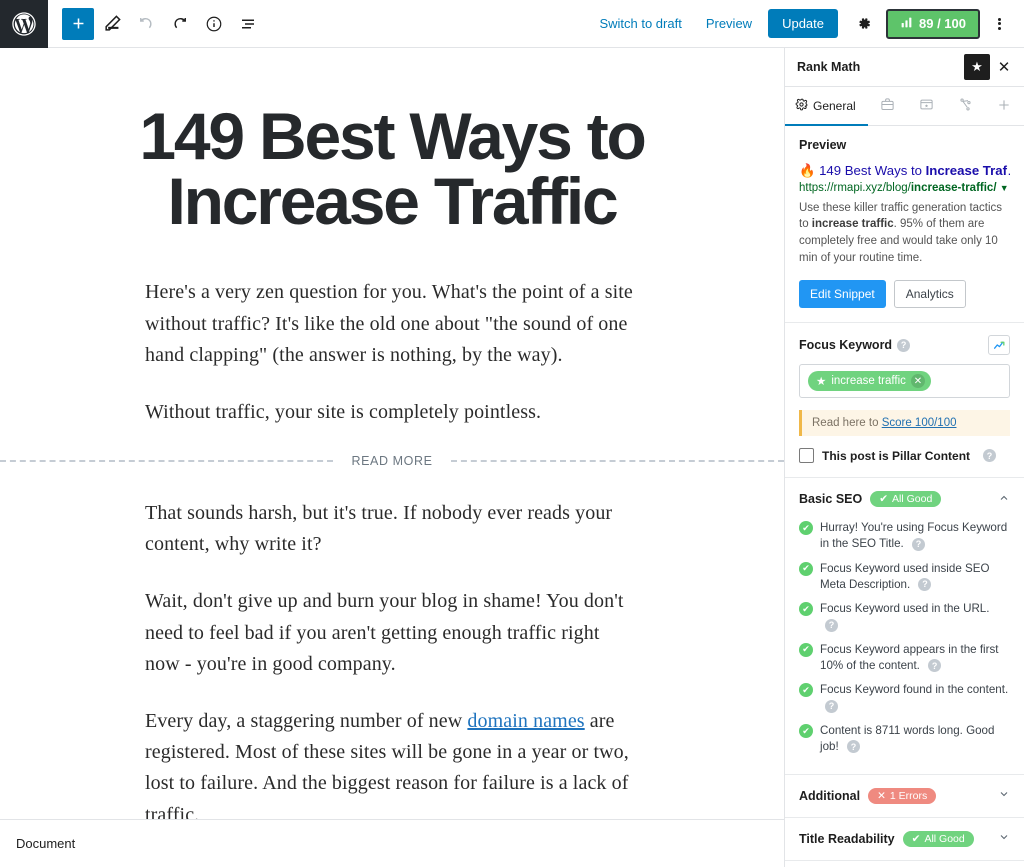  What do you see at coordinates (392, 168) in the screenshot?
I see `post-title: 149 Best Ways to Increase Traffic` at bounding box center [392, 168].